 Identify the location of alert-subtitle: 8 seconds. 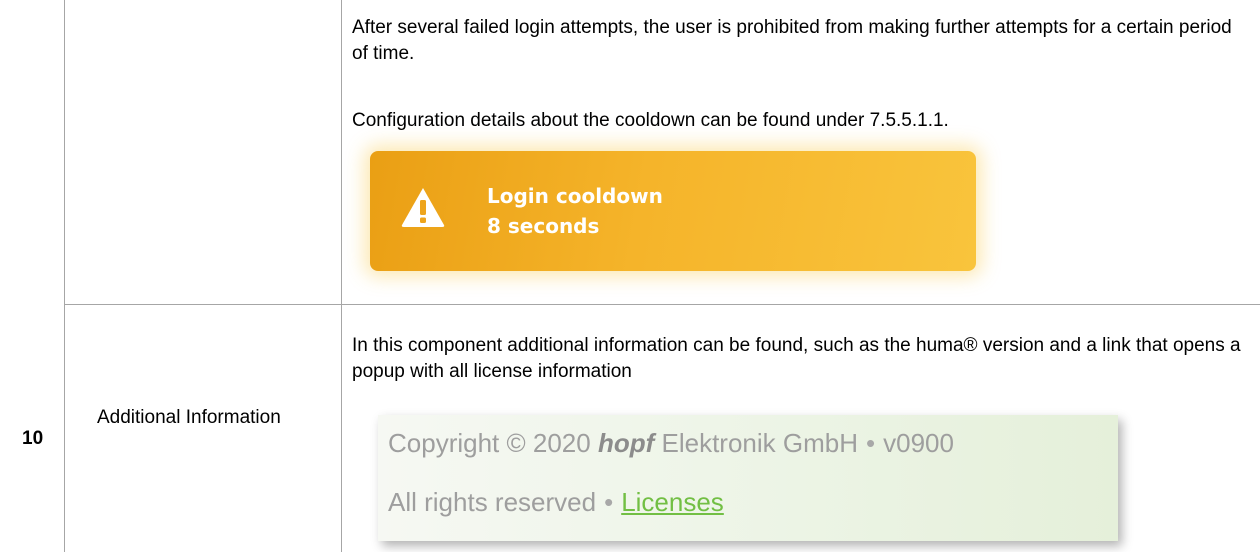
(543, 226).